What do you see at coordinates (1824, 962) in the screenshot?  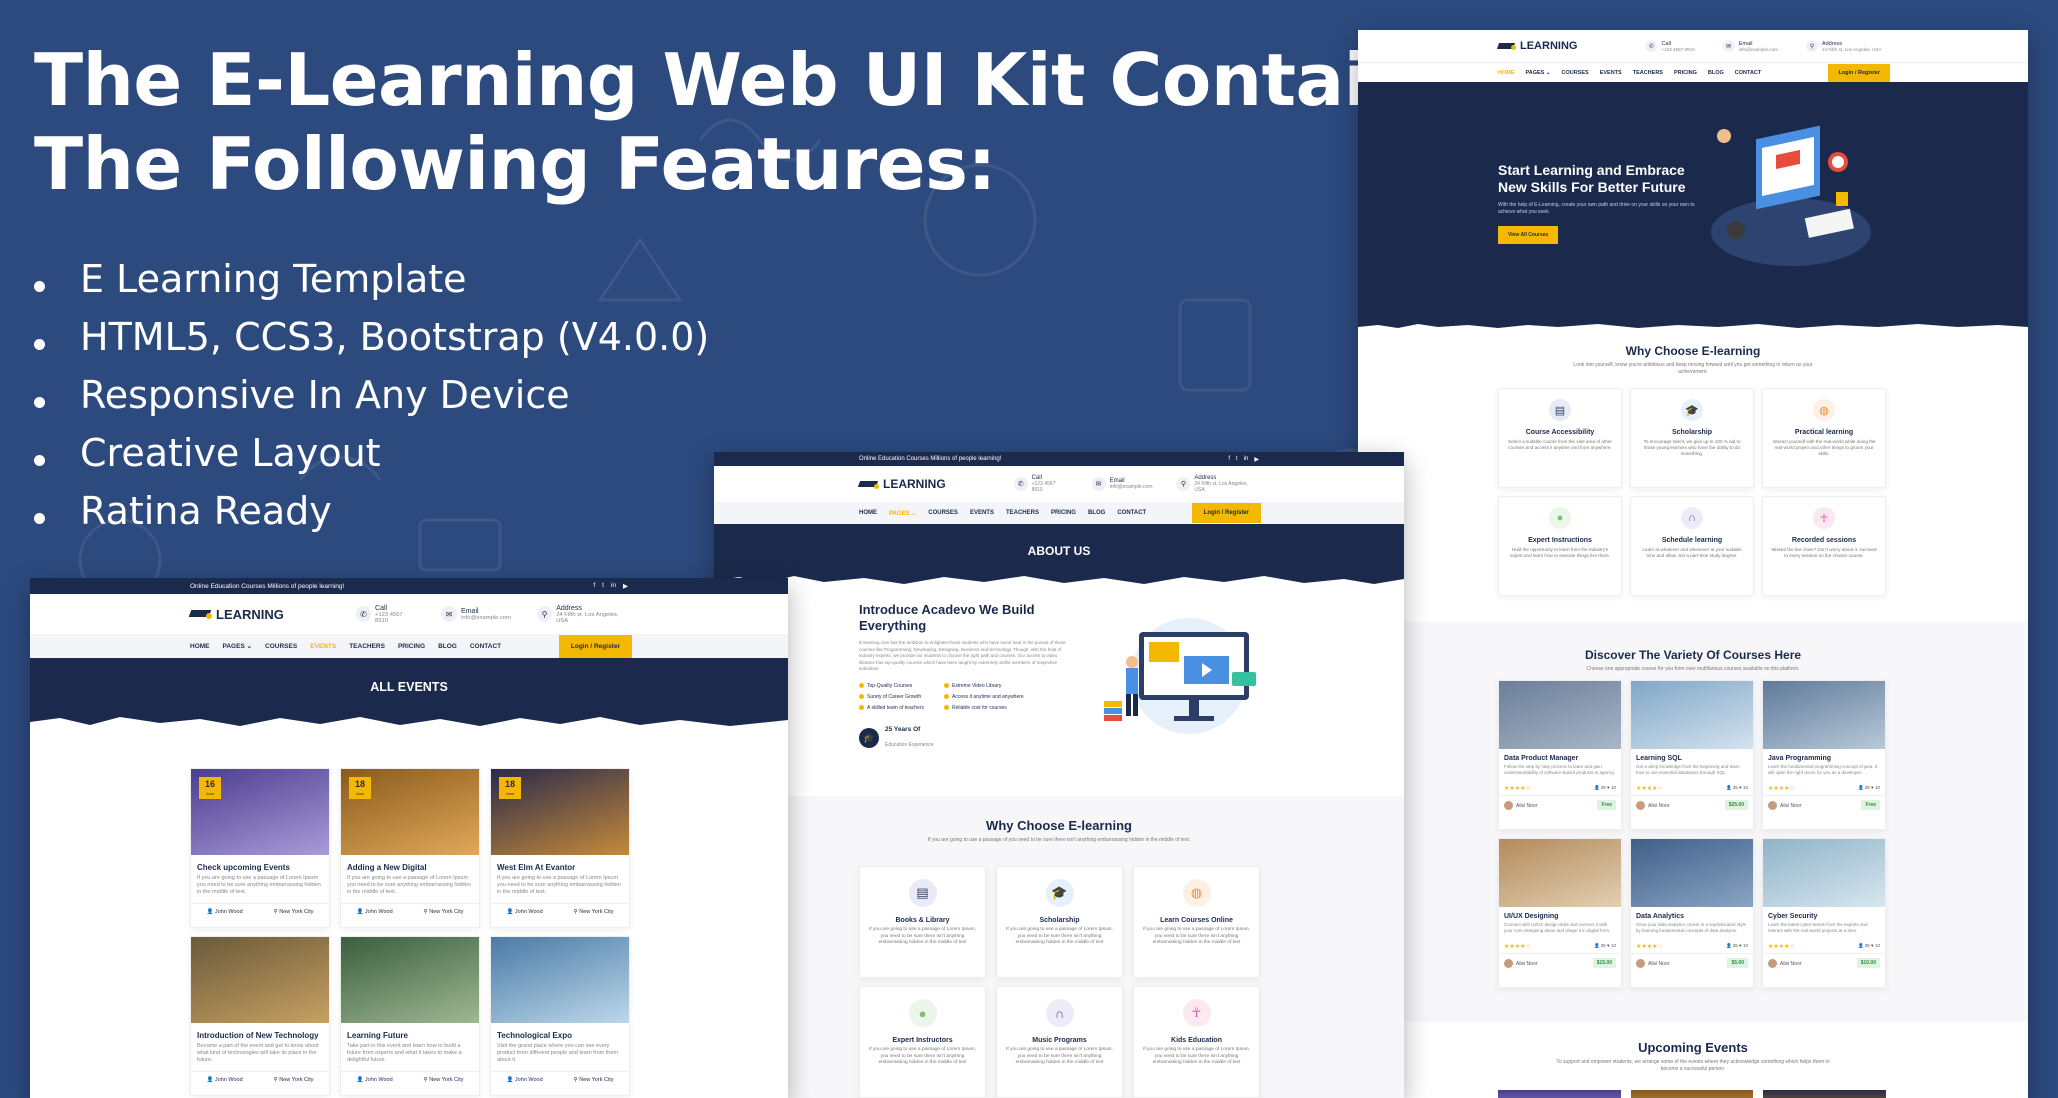 I see `course-footer: Alisi Noor $10.00` at bounding box center [1824, 962].